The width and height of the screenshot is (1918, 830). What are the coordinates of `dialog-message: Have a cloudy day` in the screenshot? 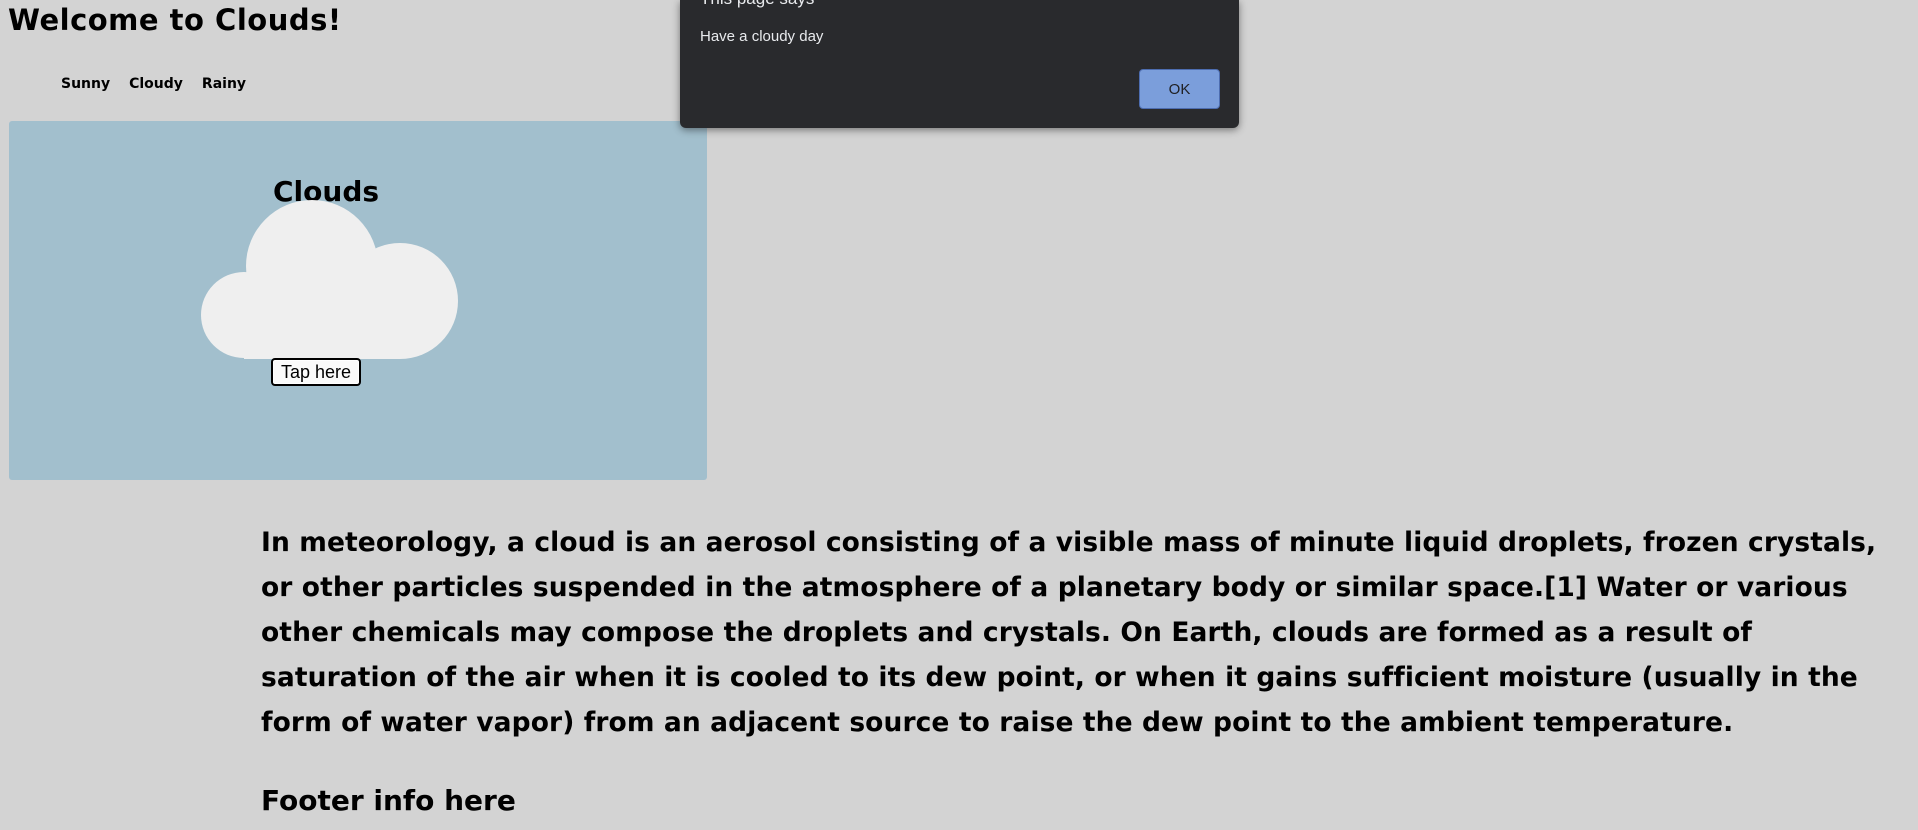 It's located at (762, 36).